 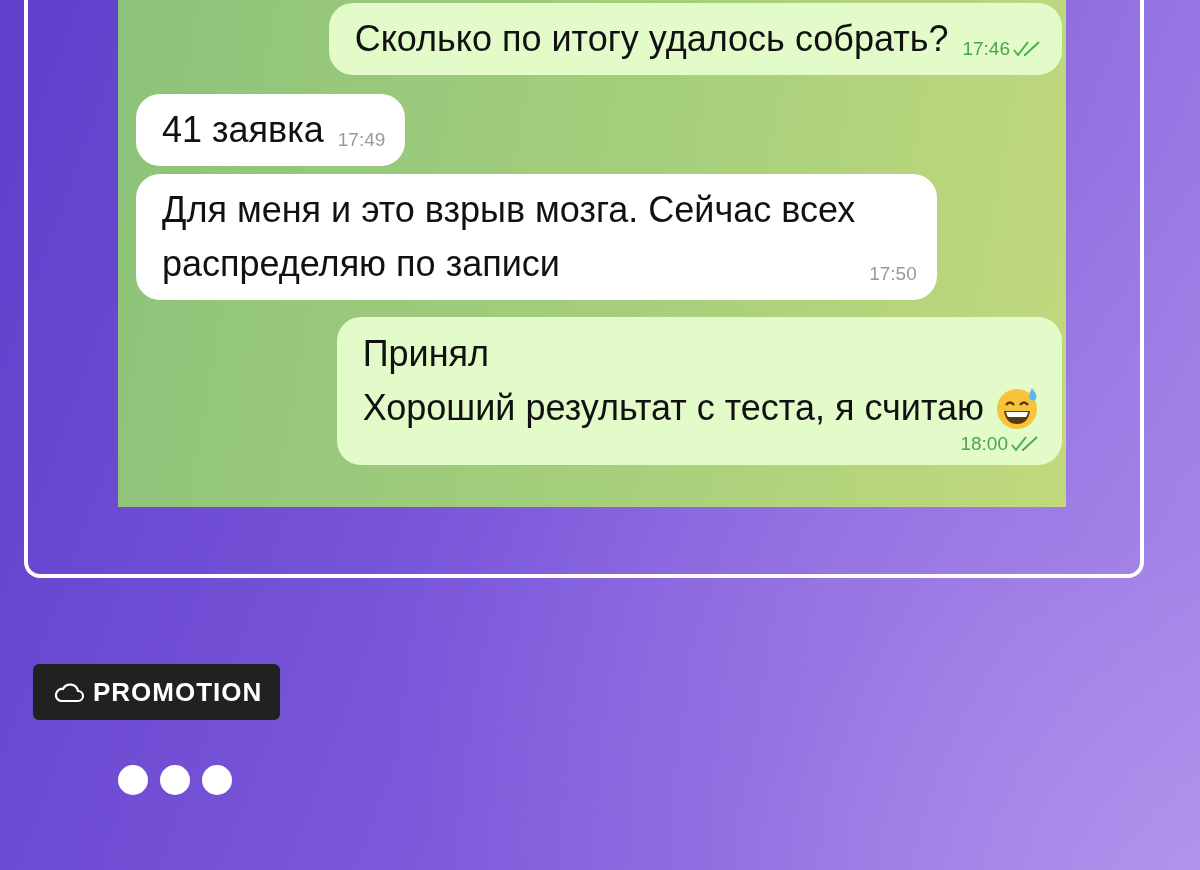 What do you see at coordinates (651, 39) in the screenshot?
I see `message-text: Сколько по итогу удалось собрать?` at bounding box center [651, 39].